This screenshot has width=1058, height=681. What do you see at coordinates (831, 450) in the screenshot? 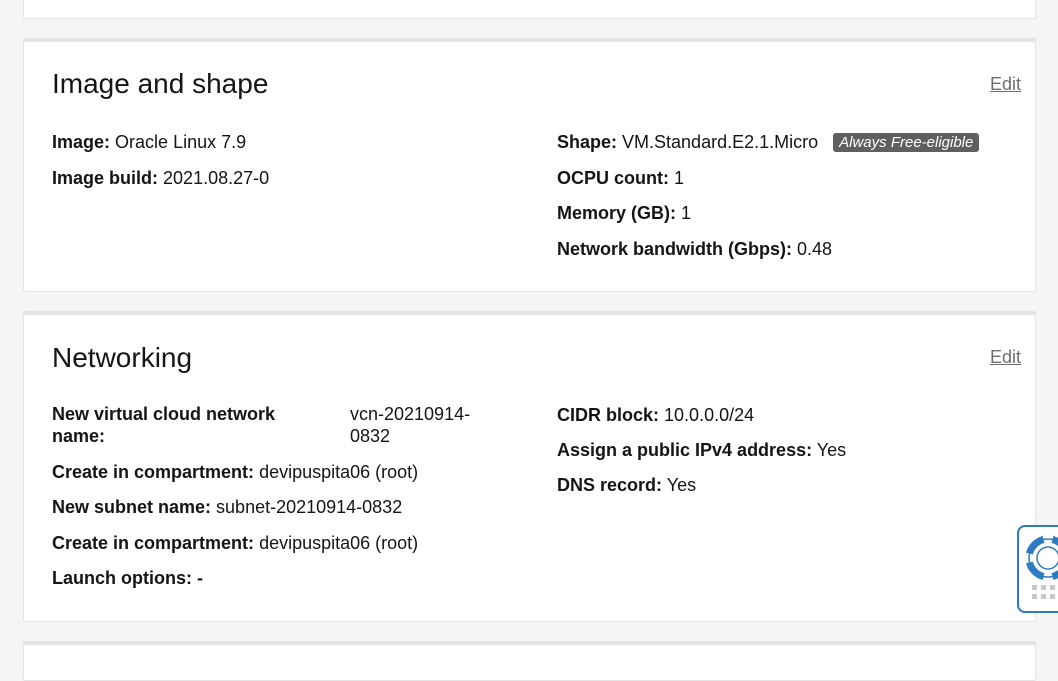
I see `public-ip-value: Yes` at bounding box center [831, 450].